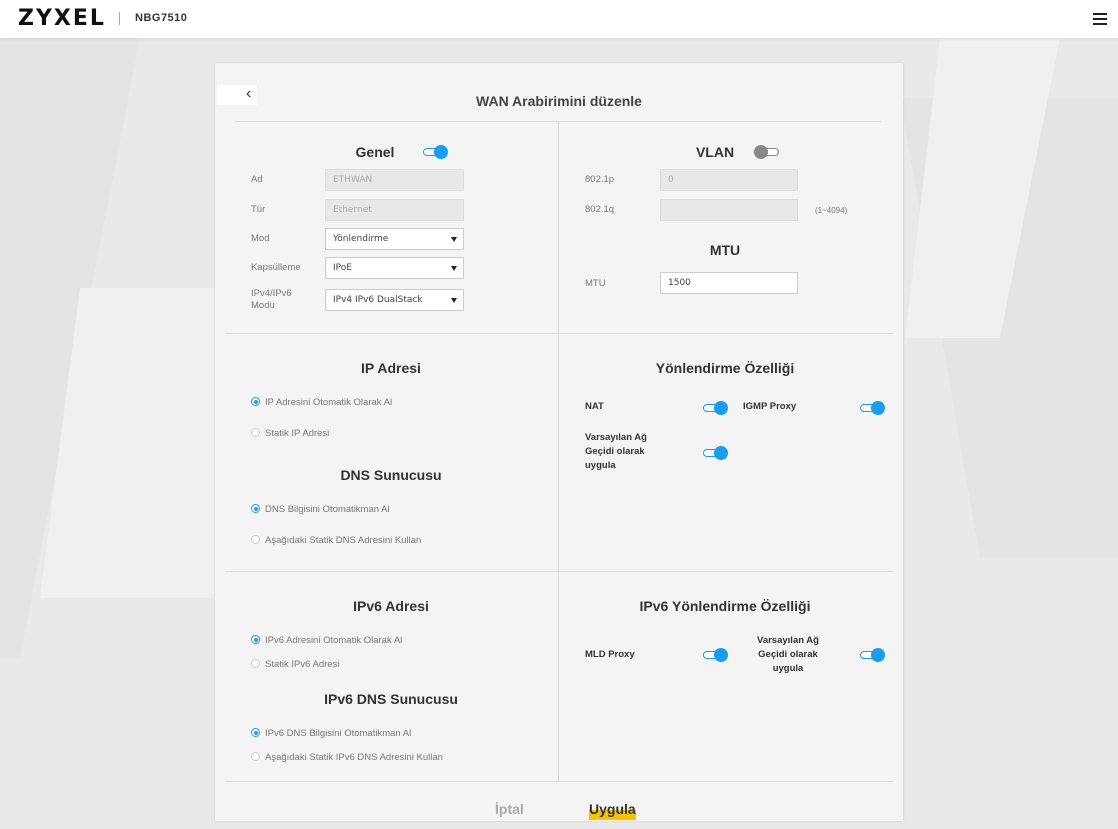 The height and width of the screenshot is (829, 1118). What do you see at coordinates (375, 152) in the screenshot?
I see `general-title: Genel` at bounding box center [375, 152].